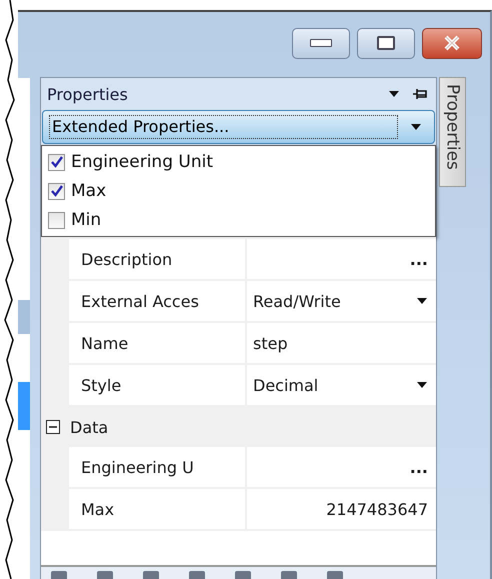  Describe the element at coordinates (157, 467) in the screenshot. I see `property-name: Engineering U` at that location.